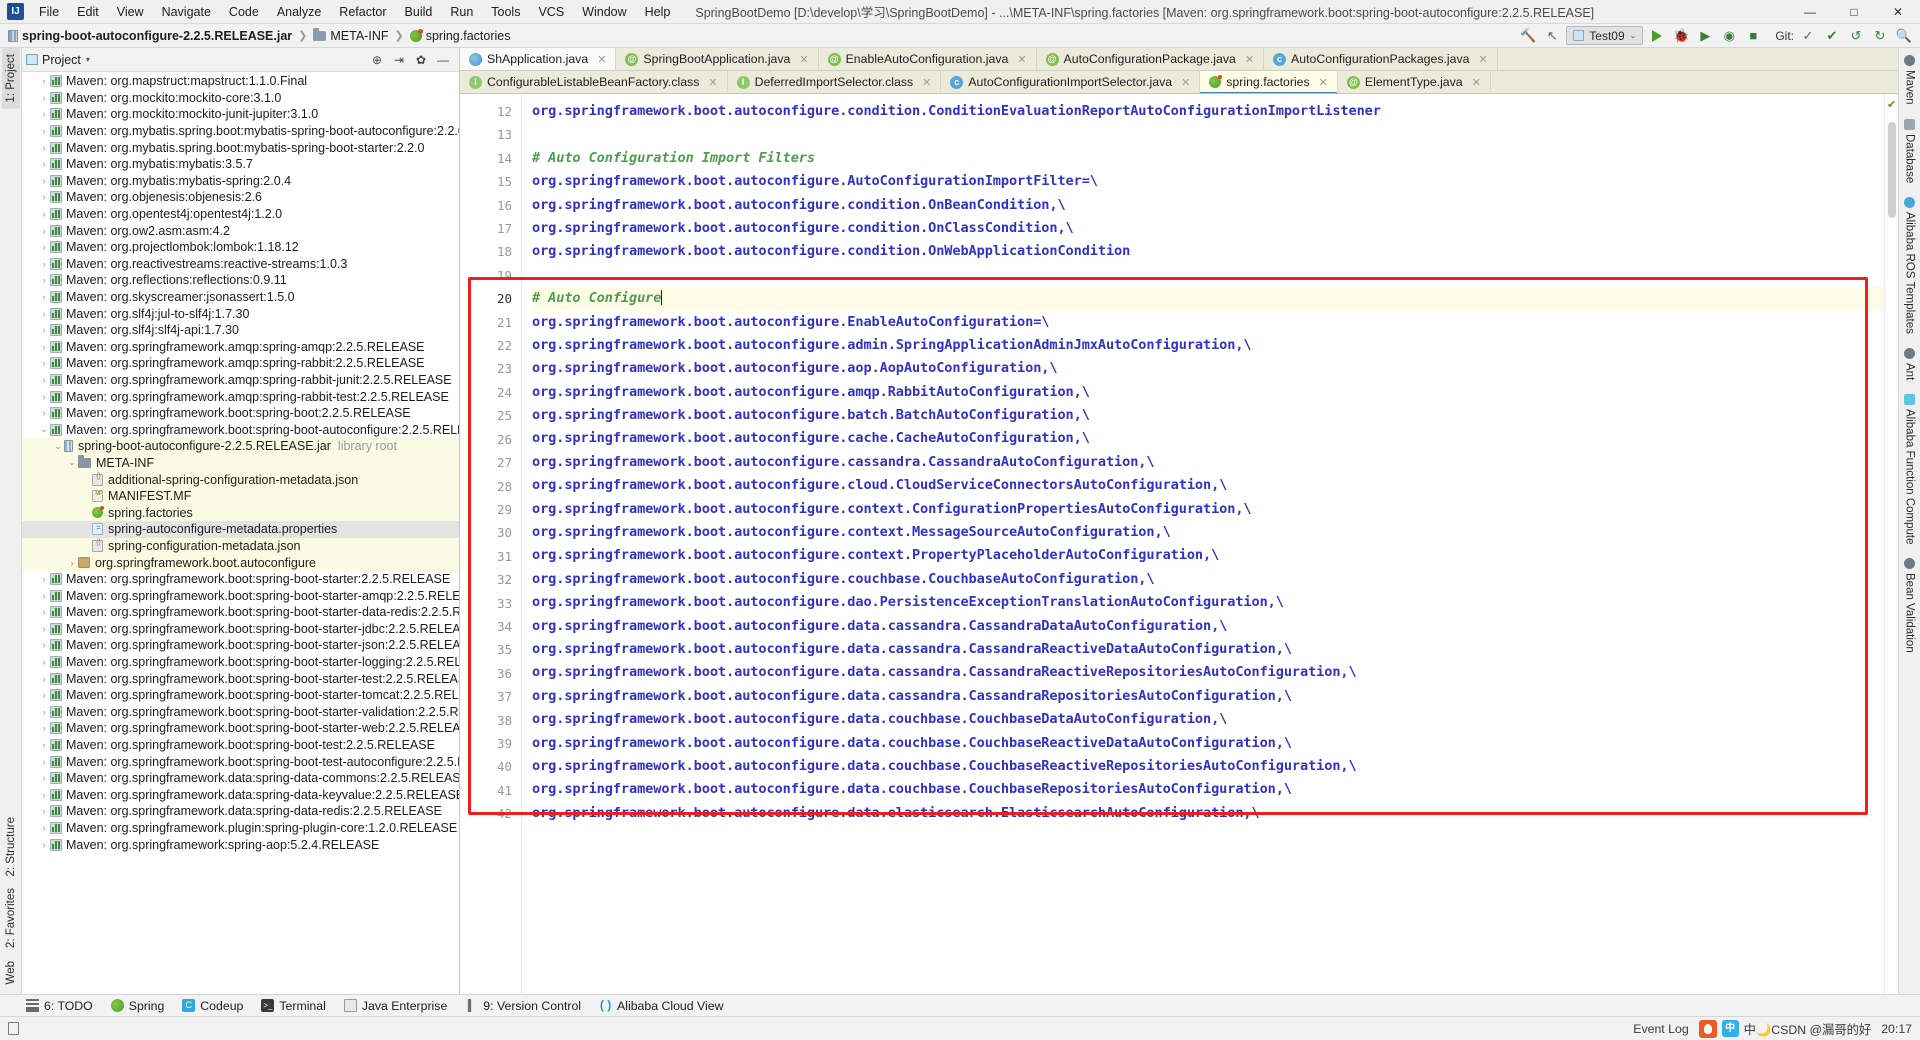 The height and width of the screenshot is (1040, 1920). What do you see at coordinates (658, 12) in the screenshot?
I see `menu-help: Help` at bounding box center [658, 12].